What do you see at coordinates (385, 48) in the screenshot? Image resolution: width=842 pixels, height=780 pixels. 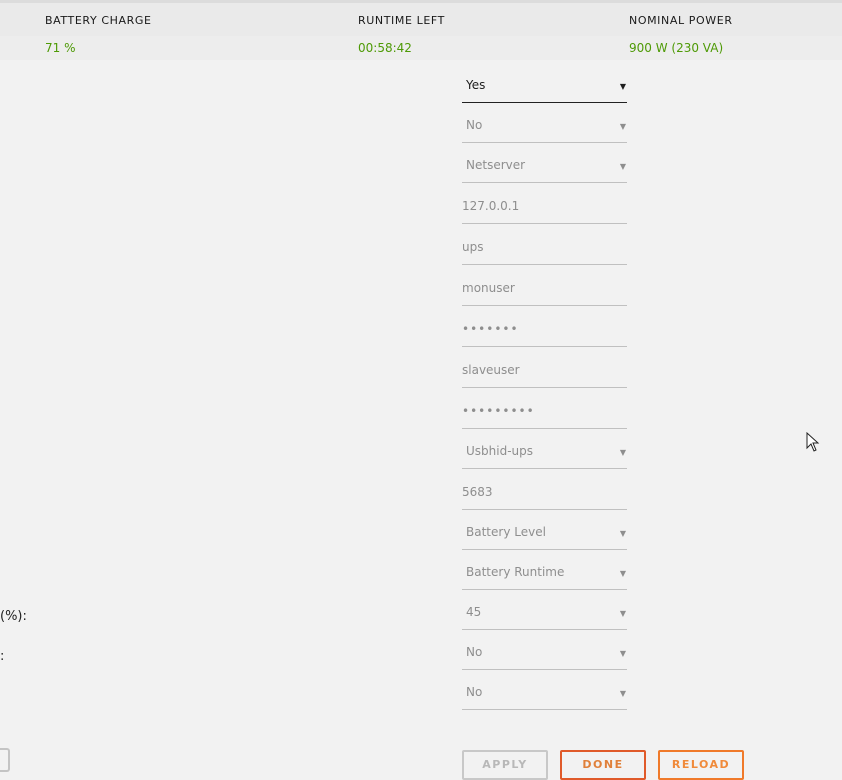 I see `runtime-left-value: 00:58:42` at bounding box center [385, 48].